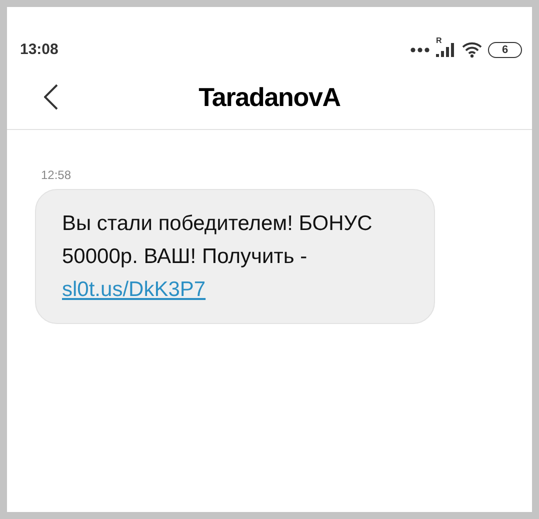 This screenshot has height=519, width=539. What do you see at coordinates (269, 97) in the screenshot?
I see `contact-name: TaradanovA` at bounding box center [269, 97].